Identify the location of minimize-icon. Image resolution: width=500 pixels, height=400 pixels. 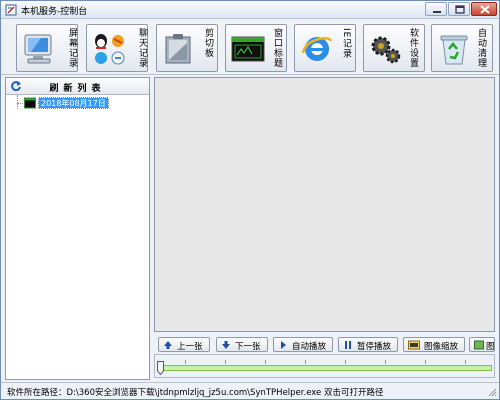
(437, 12).